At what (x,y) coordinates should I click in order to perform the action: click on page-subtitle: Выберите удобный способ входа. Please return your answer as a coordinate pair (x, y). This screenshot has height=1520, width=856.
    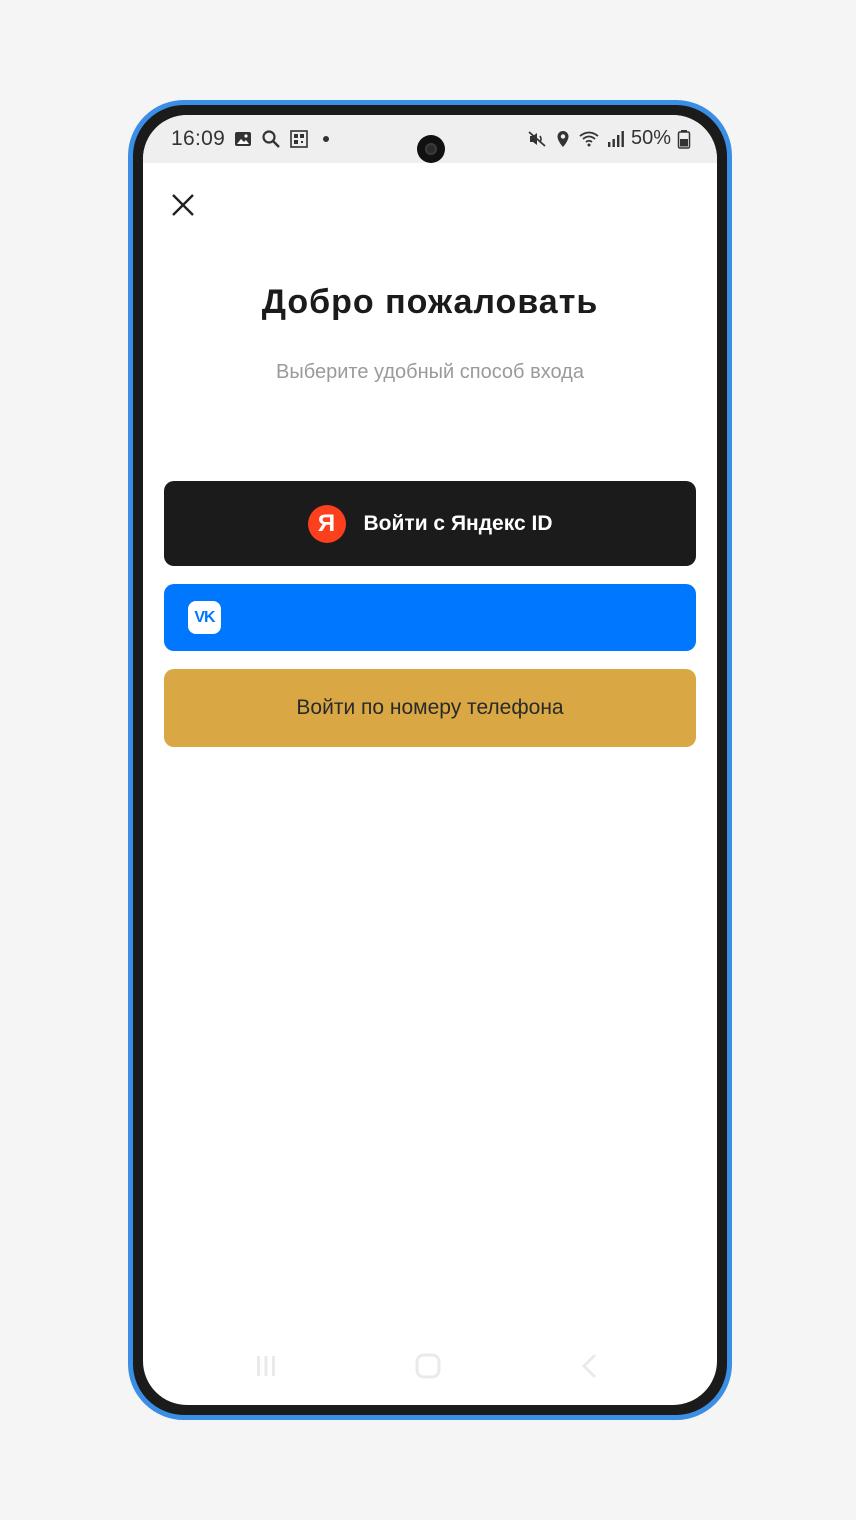
    Looking at the image, I should click on (430, 372).